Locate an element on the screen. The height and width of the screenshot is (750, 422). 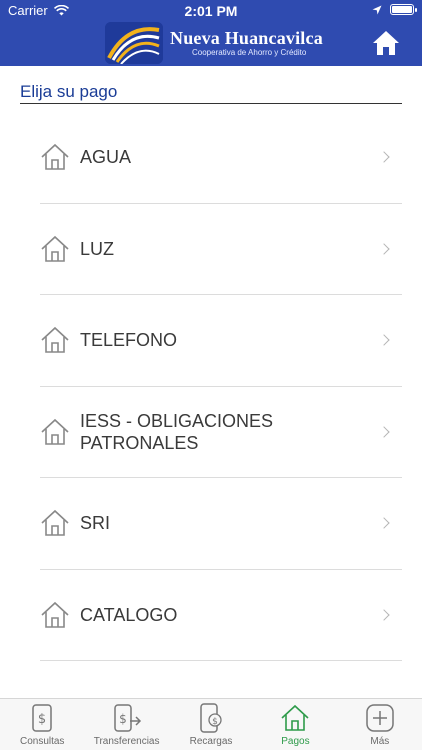
tab-transferencias: $ Transferencias is located at coordinates (126, 724).